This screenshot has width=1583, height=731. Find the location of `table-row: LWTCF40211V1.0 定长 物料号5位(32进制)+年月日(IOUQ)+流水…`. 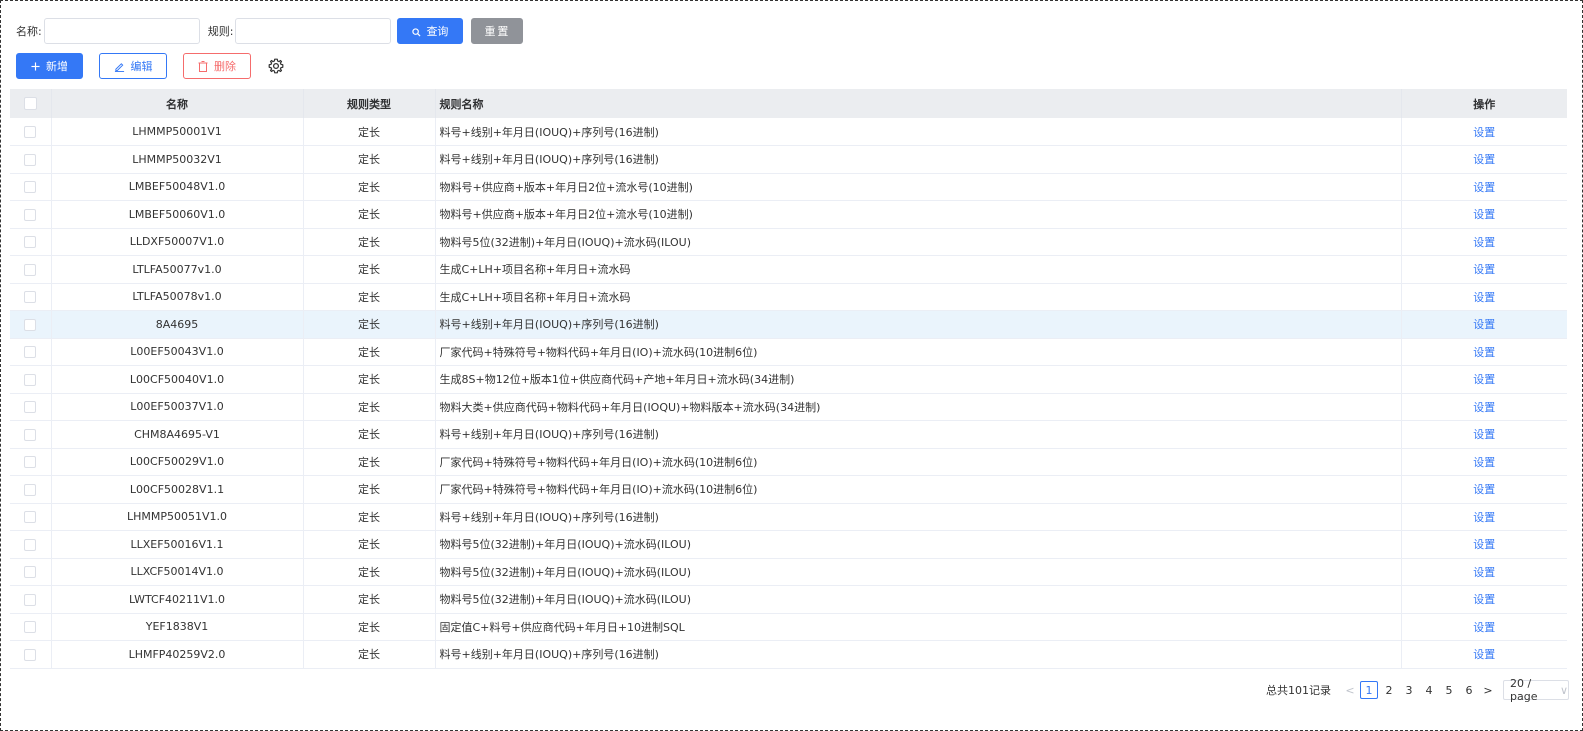

table-row: LWTCF40211V1.0 定长 物料号5位(32进制)+年月日(IOUQ)+流水… is located at coordinates (788, 599).